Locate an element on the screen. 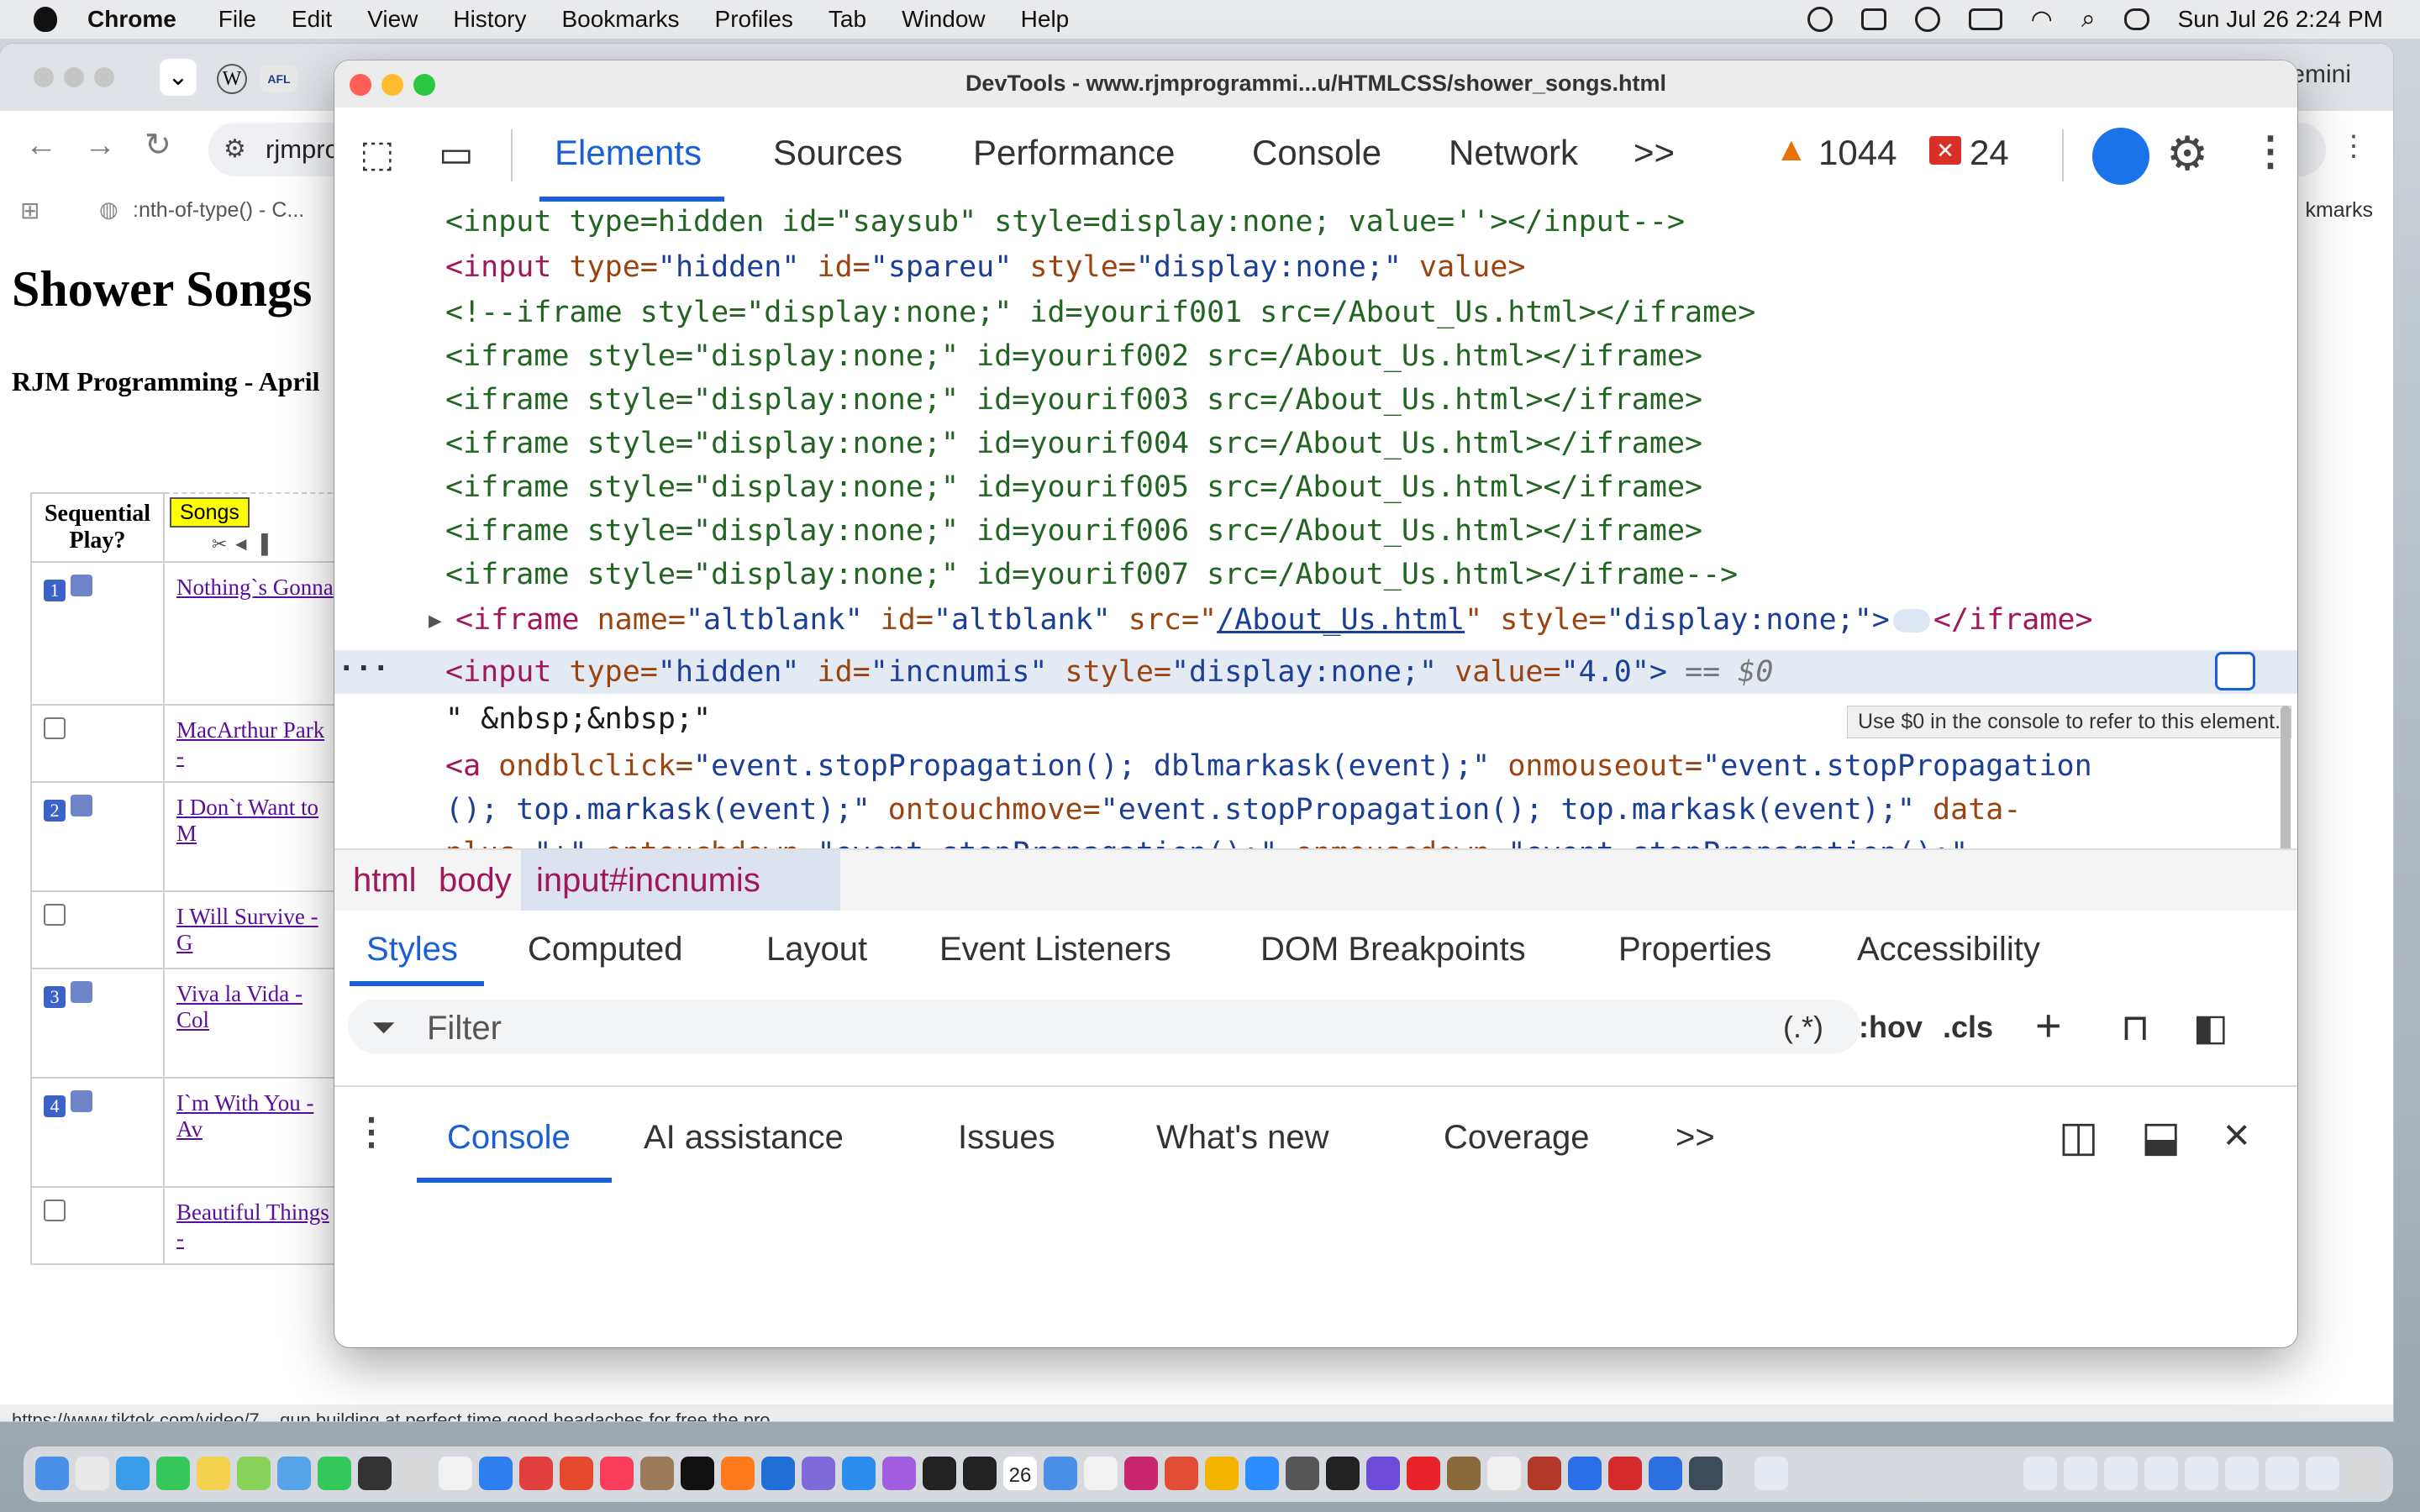 The width and height of the screenshot is (2420, 1512). mail-icon is located at coordinates (133, 1473).